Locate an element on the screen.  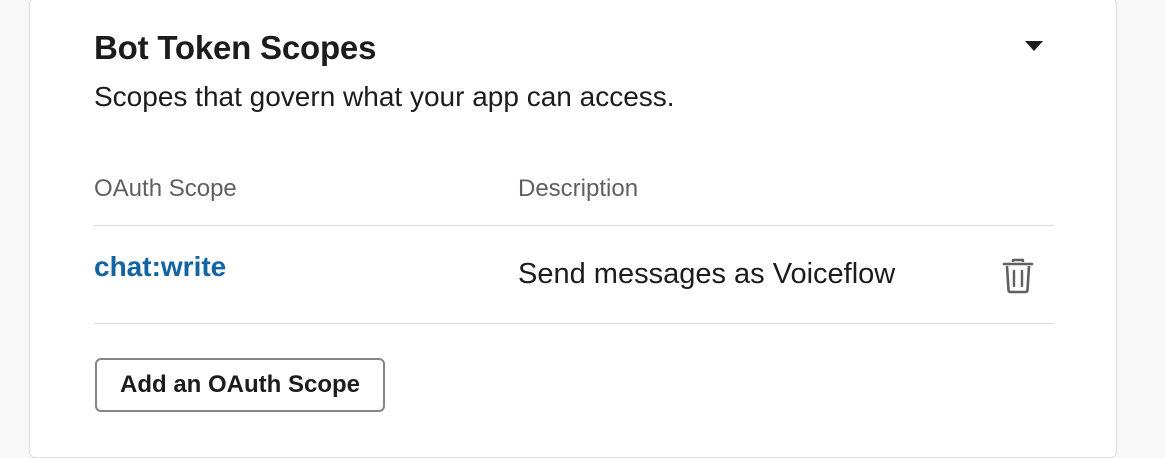
scope-link-chat-write: chat:write is located at coordinates (160, 267).